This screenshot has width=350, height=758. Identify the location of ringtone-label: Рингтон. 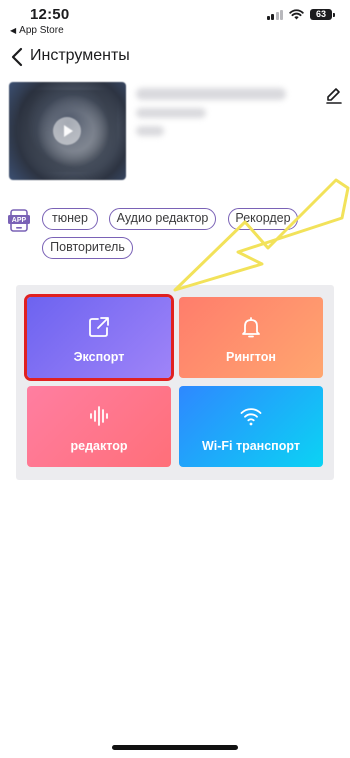
(251, 357).